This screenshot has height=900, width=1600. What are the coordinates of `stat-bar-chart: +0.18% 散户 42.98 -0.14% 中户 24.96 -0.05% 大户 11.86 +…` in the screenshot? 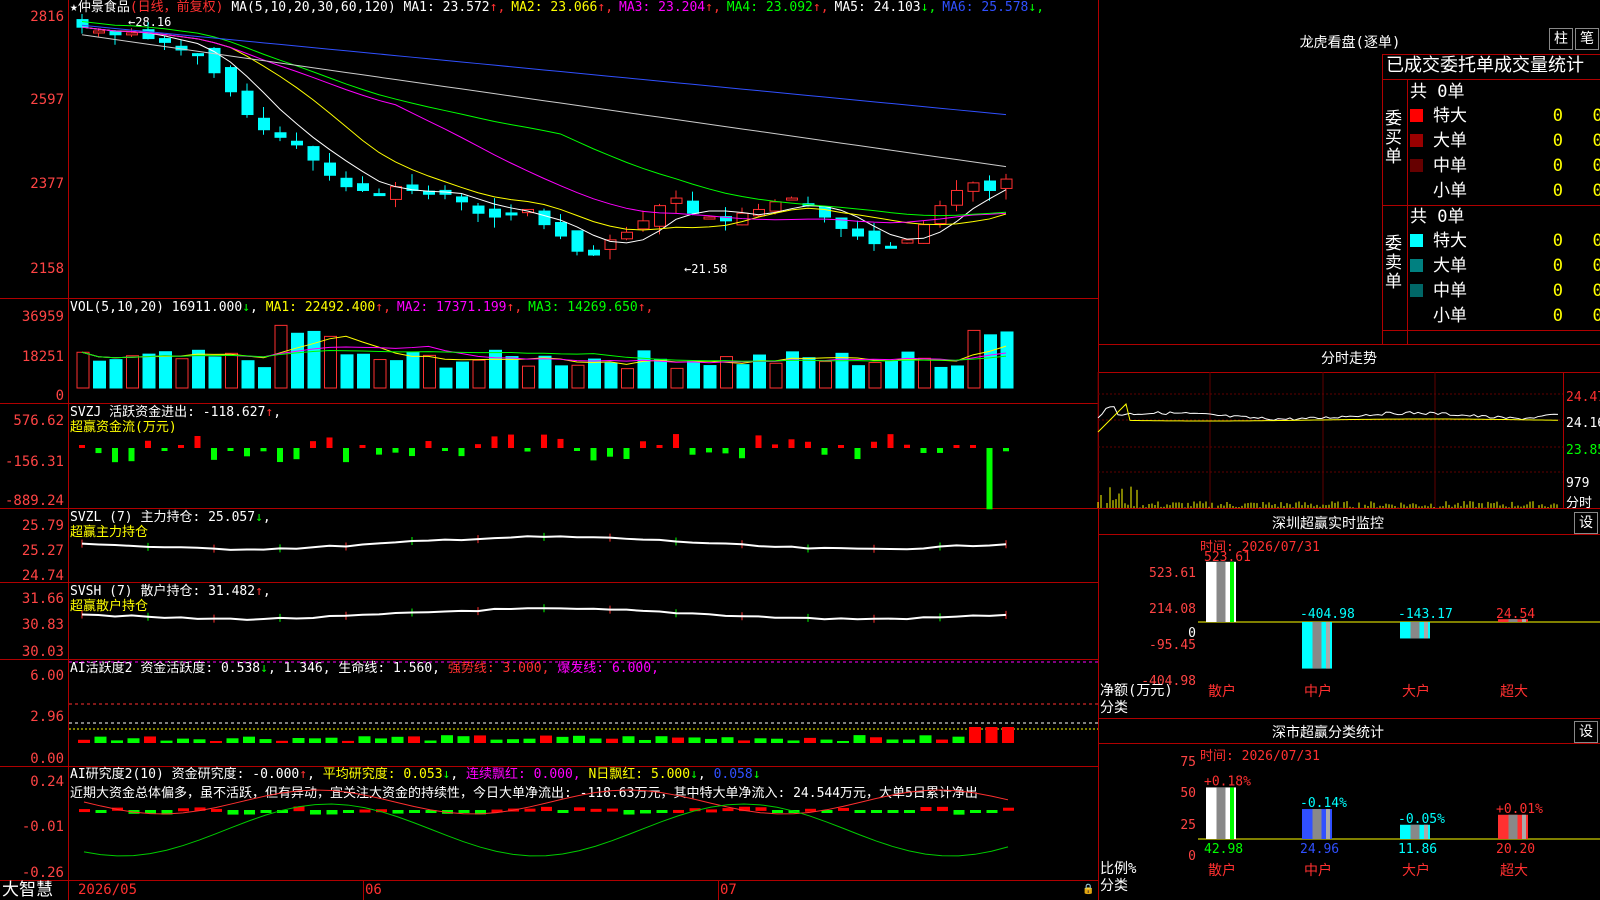 It's located at (1399, 827).